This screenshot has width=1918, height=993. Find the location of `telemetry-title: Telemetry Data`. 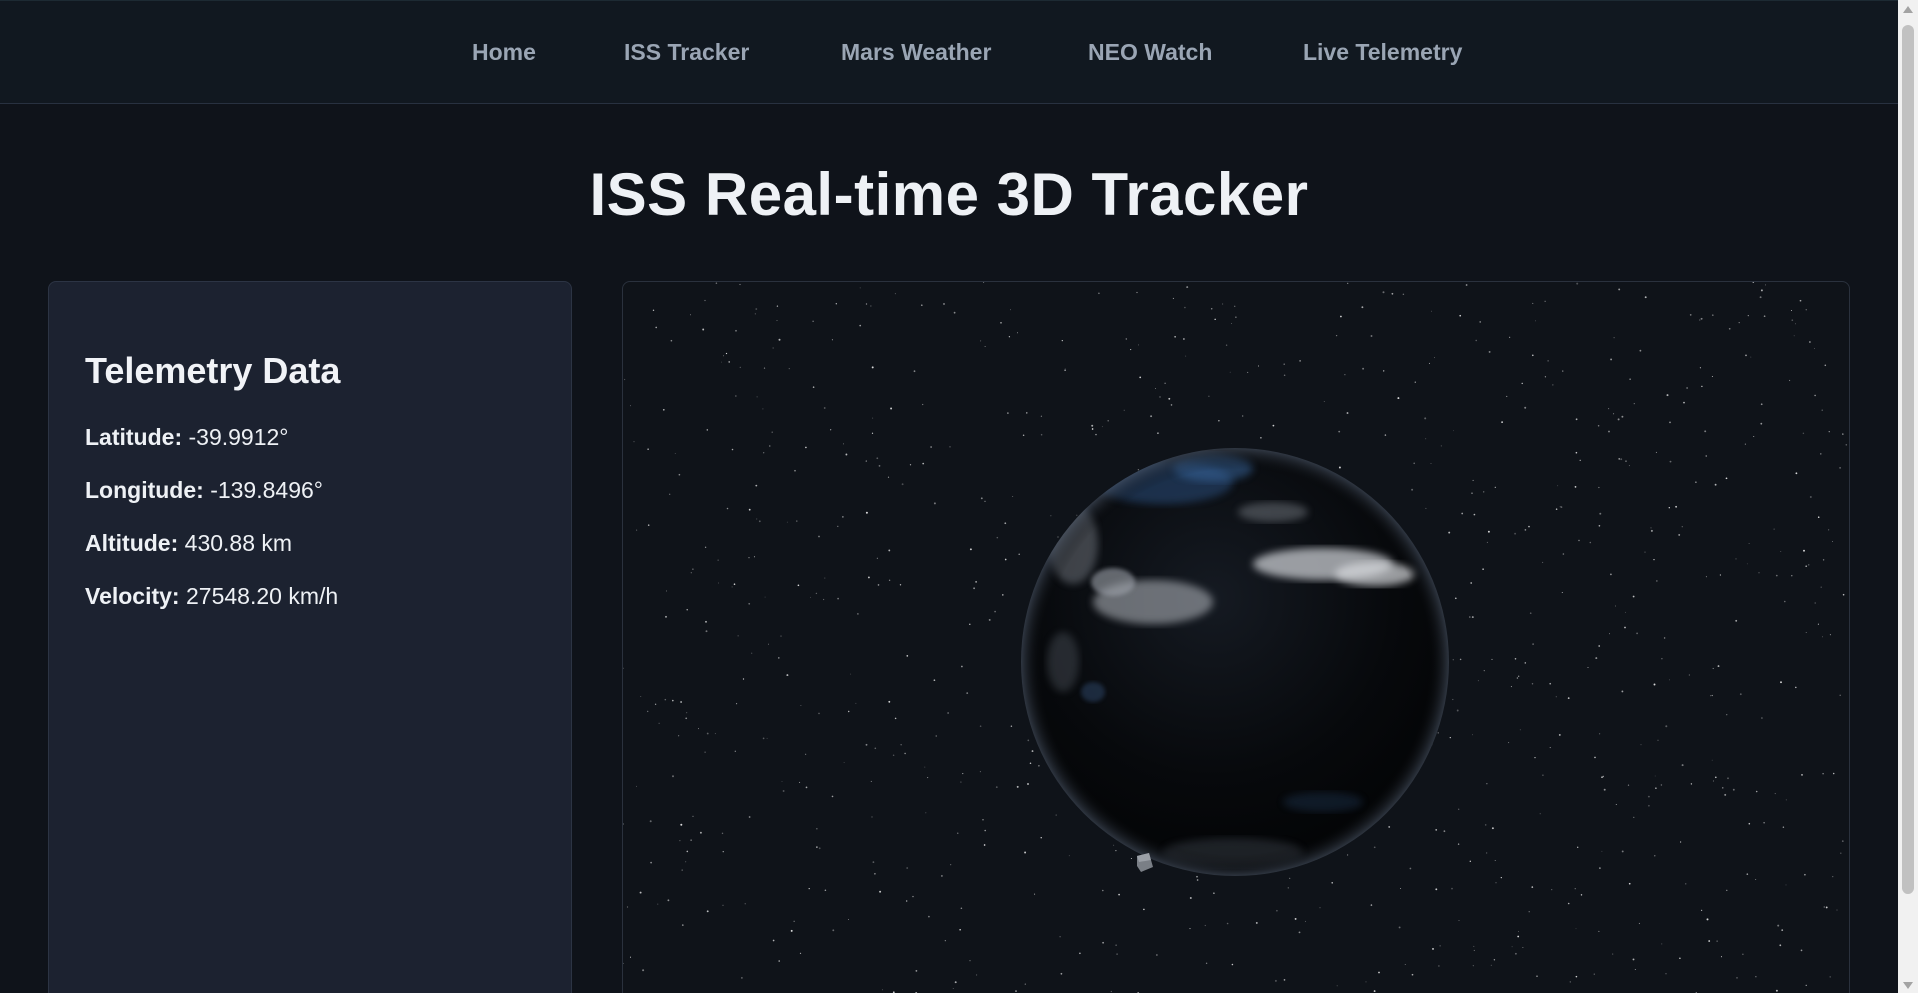

telemetry-title: Telemetry Data is located at coordinates (213, 370).